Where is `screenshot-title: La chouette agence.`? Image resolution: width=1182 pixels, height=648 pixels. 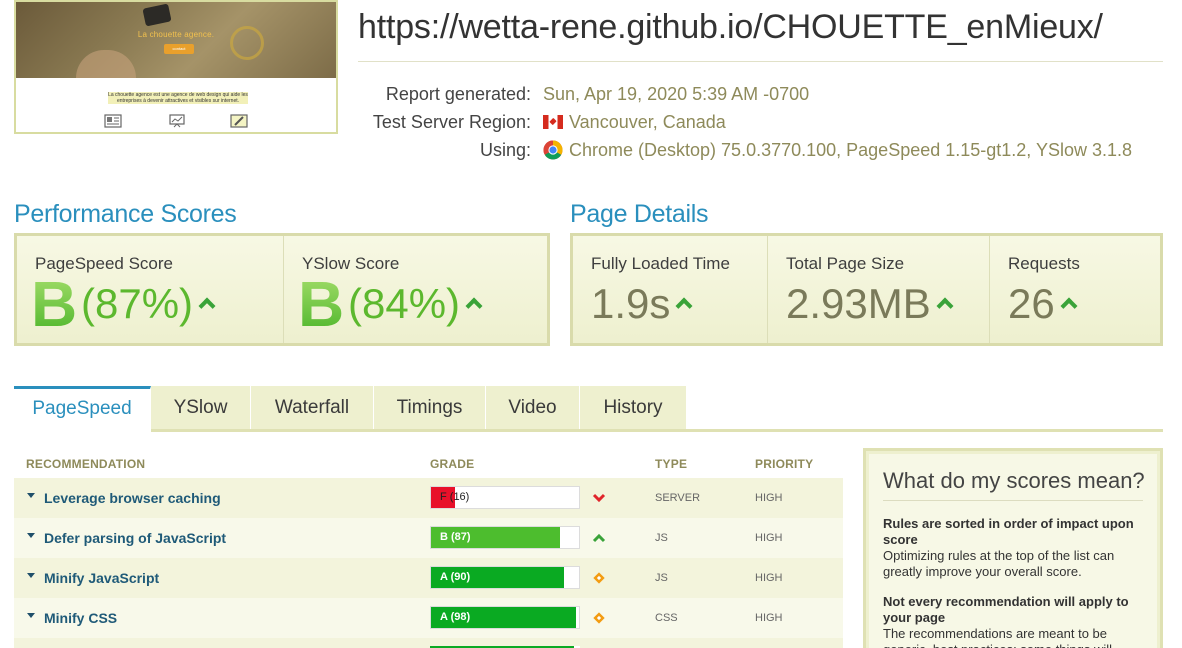
screenshot-title: La chouette agence. is located at coordinates (176, 34).